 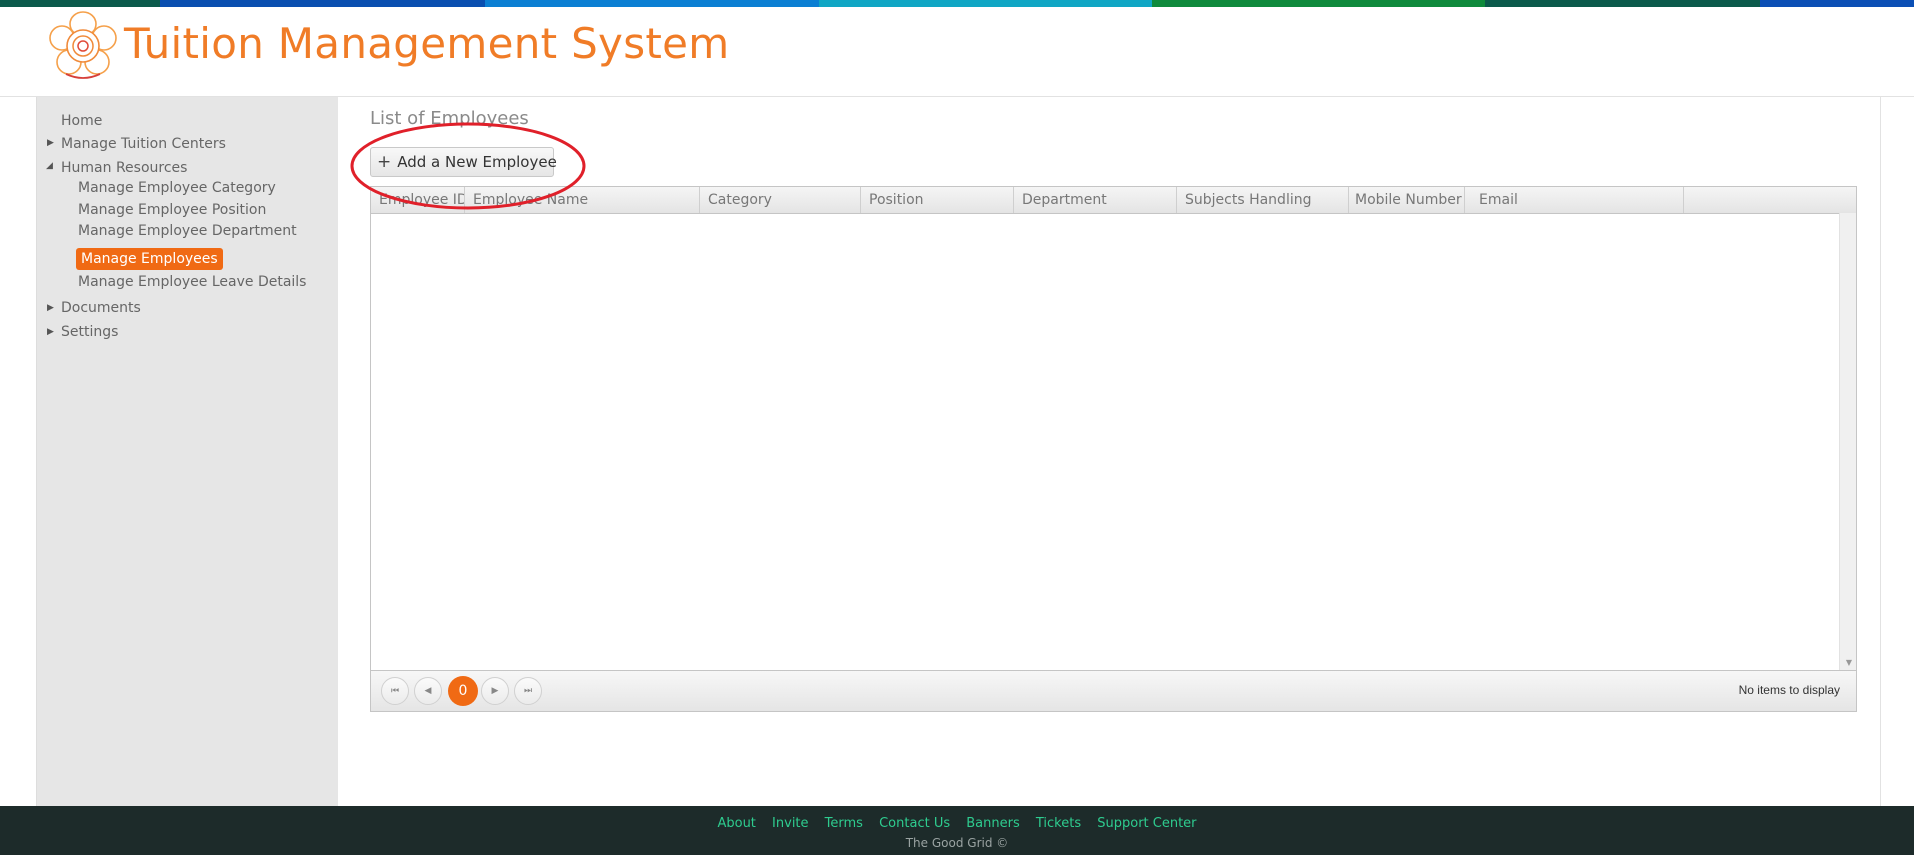 I want to click on last-page-icon: ⏭, so click(x=528, y=691).